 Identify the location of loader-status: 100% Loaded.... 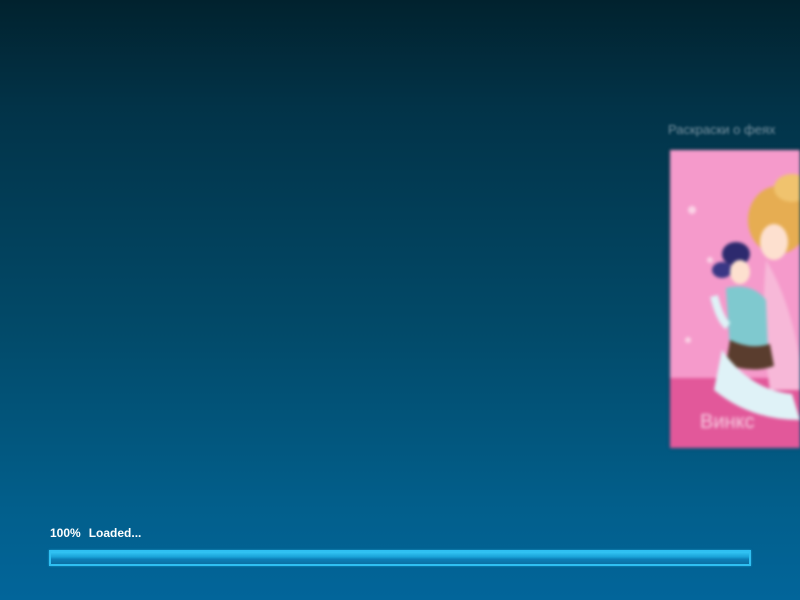
(95, 535).